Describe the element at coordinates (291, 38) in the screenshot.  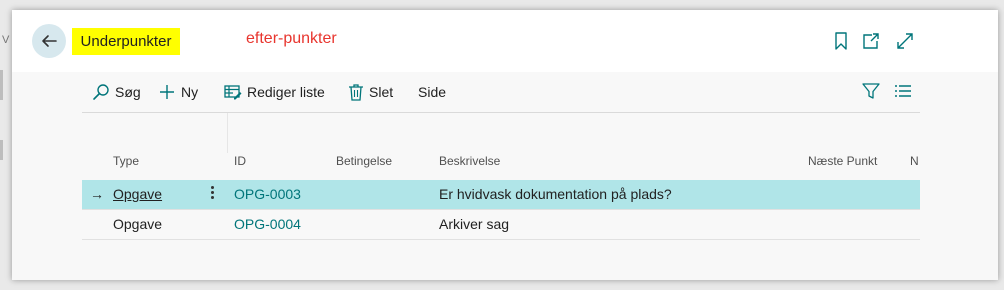
I see `annotation-text: efter-punkter` at that location.